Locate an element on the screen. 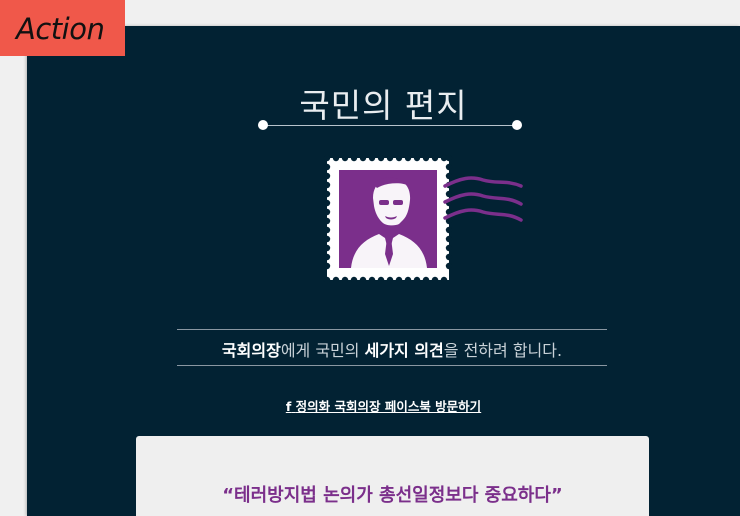  action-badge-label: Action is located at coordinates (60, 29).